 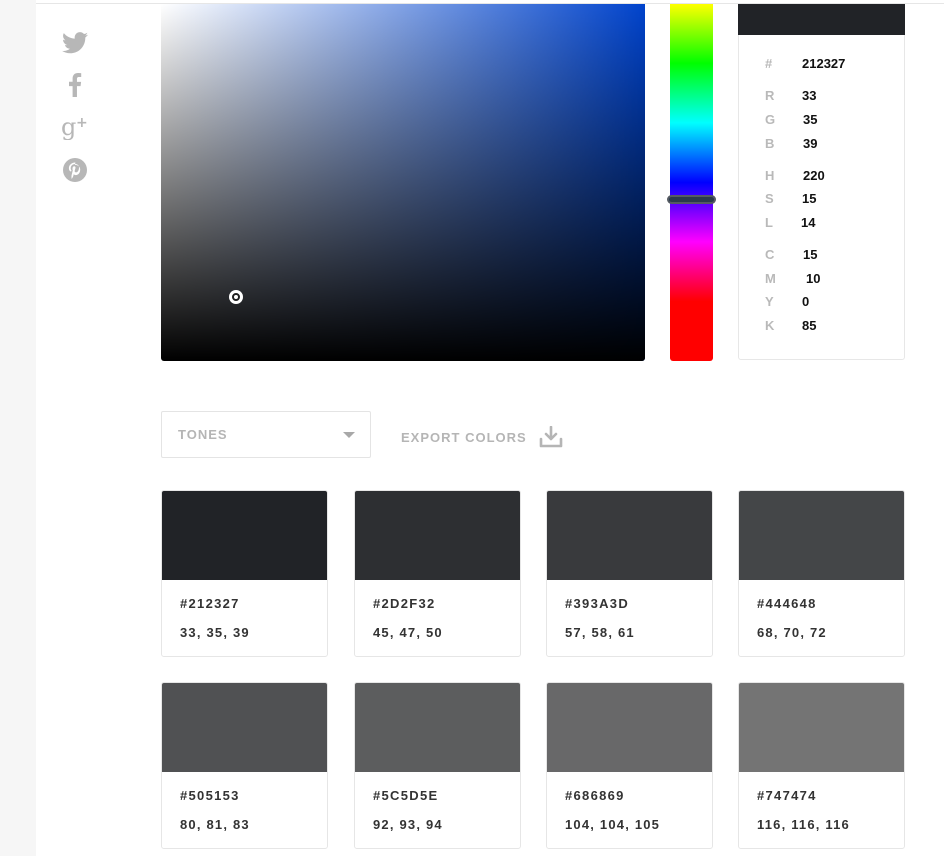 What do you see at coordinates (236, 297) in the screenshot?
I see `color-picker-handle` at bounding box center [236, 297].